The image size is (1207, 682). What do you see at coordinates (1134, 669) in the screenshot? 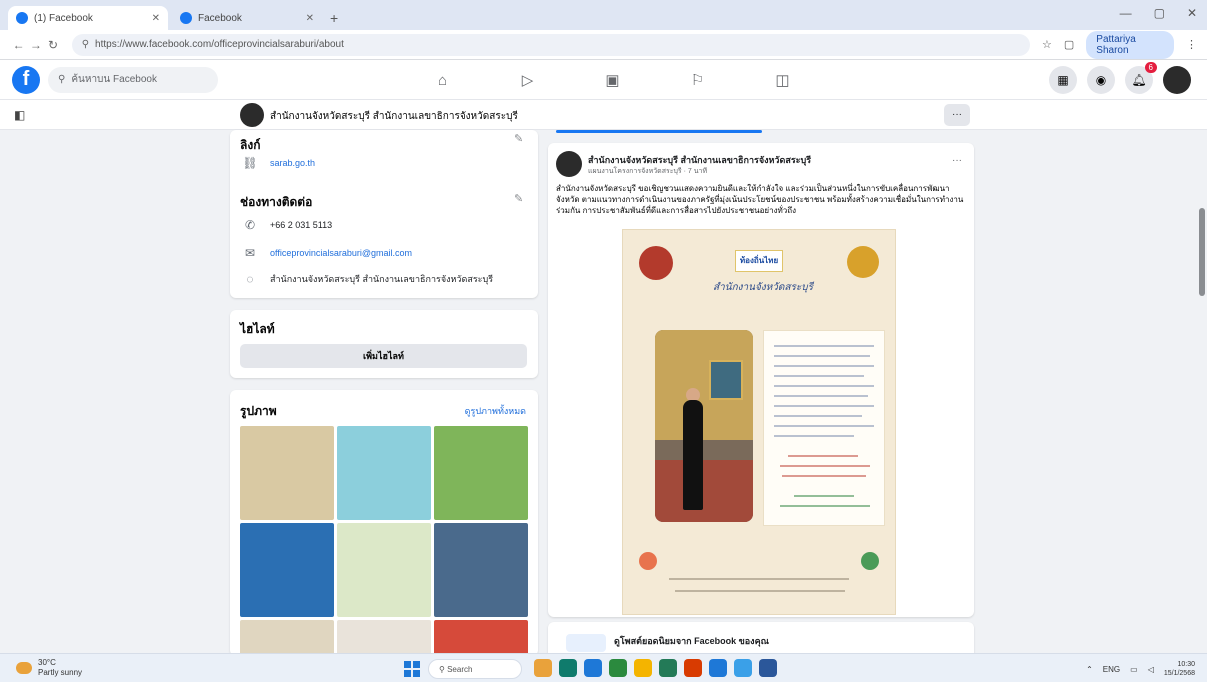
I see `network-icon: ▭` at bounding box center [1134, 669].